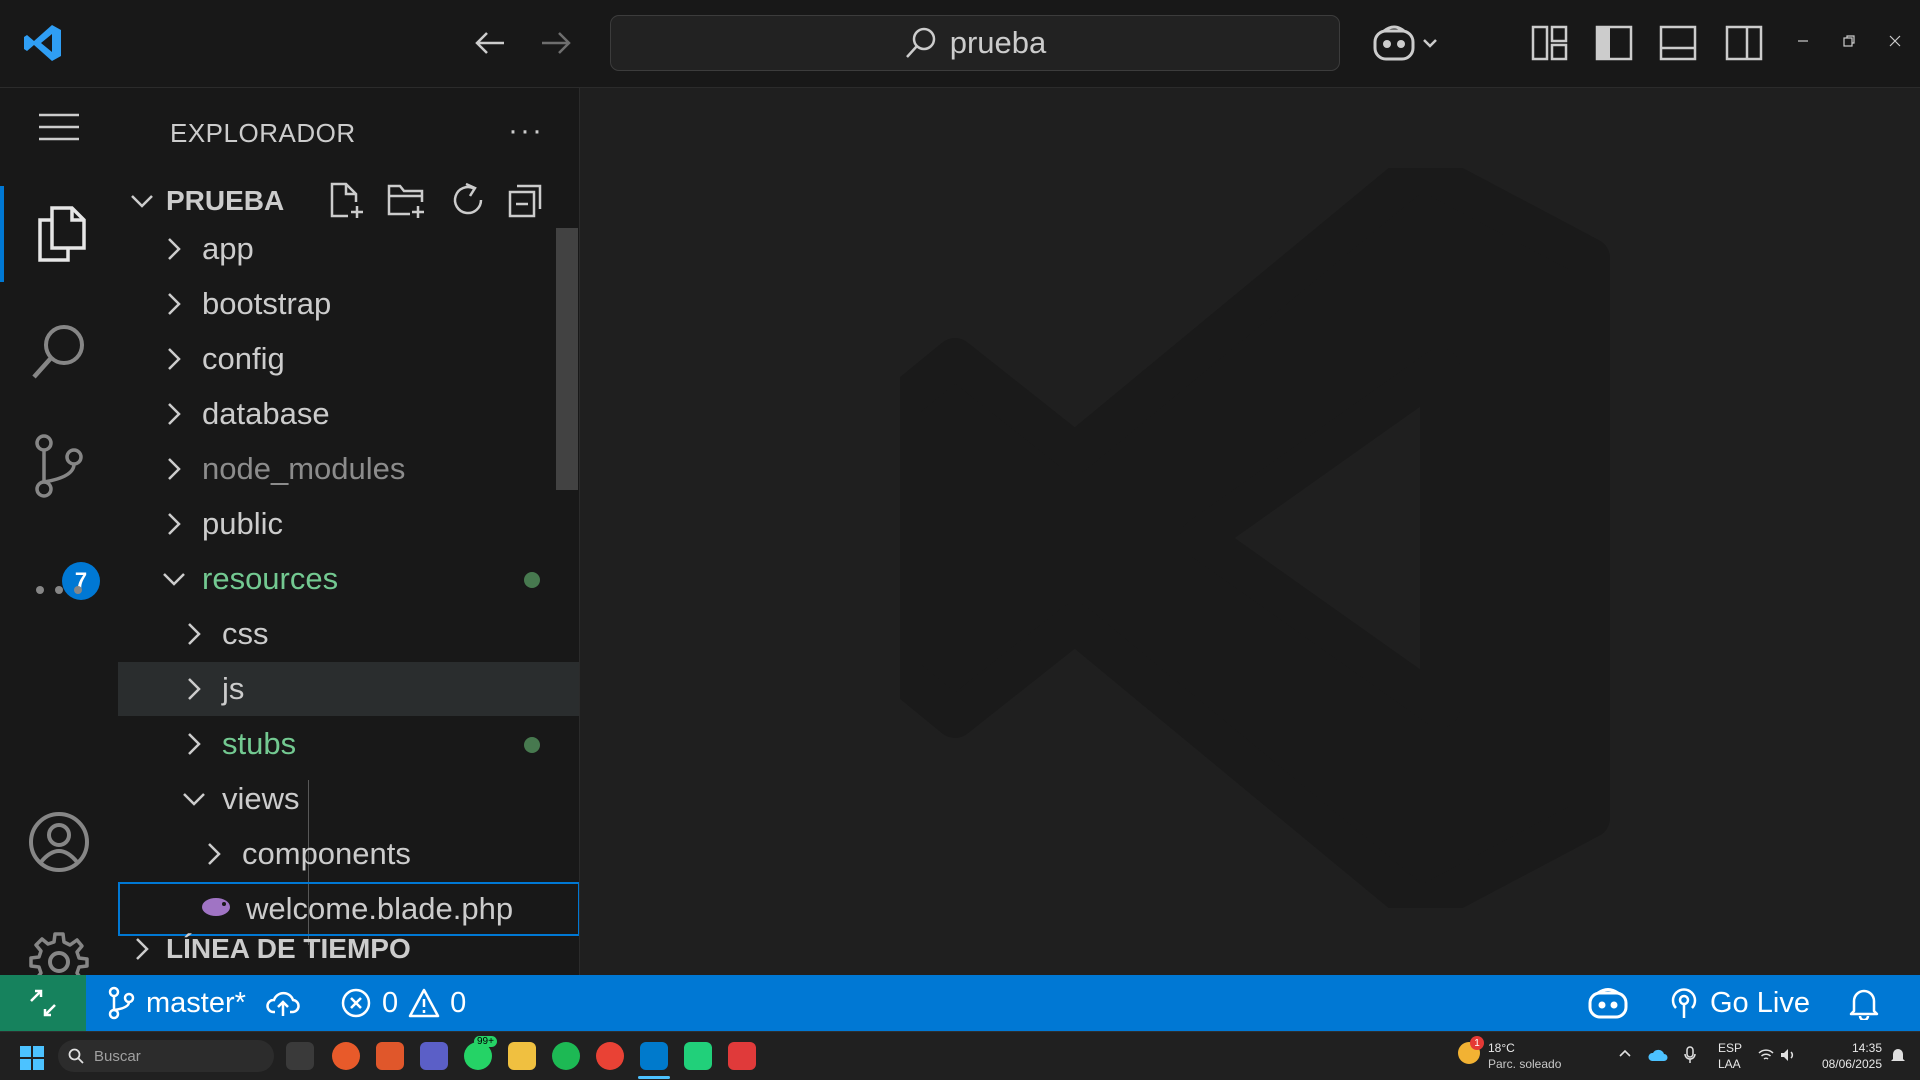 The image size is (1920, 1080). I want to click on tree-folder-item: views, so click(348, 799).